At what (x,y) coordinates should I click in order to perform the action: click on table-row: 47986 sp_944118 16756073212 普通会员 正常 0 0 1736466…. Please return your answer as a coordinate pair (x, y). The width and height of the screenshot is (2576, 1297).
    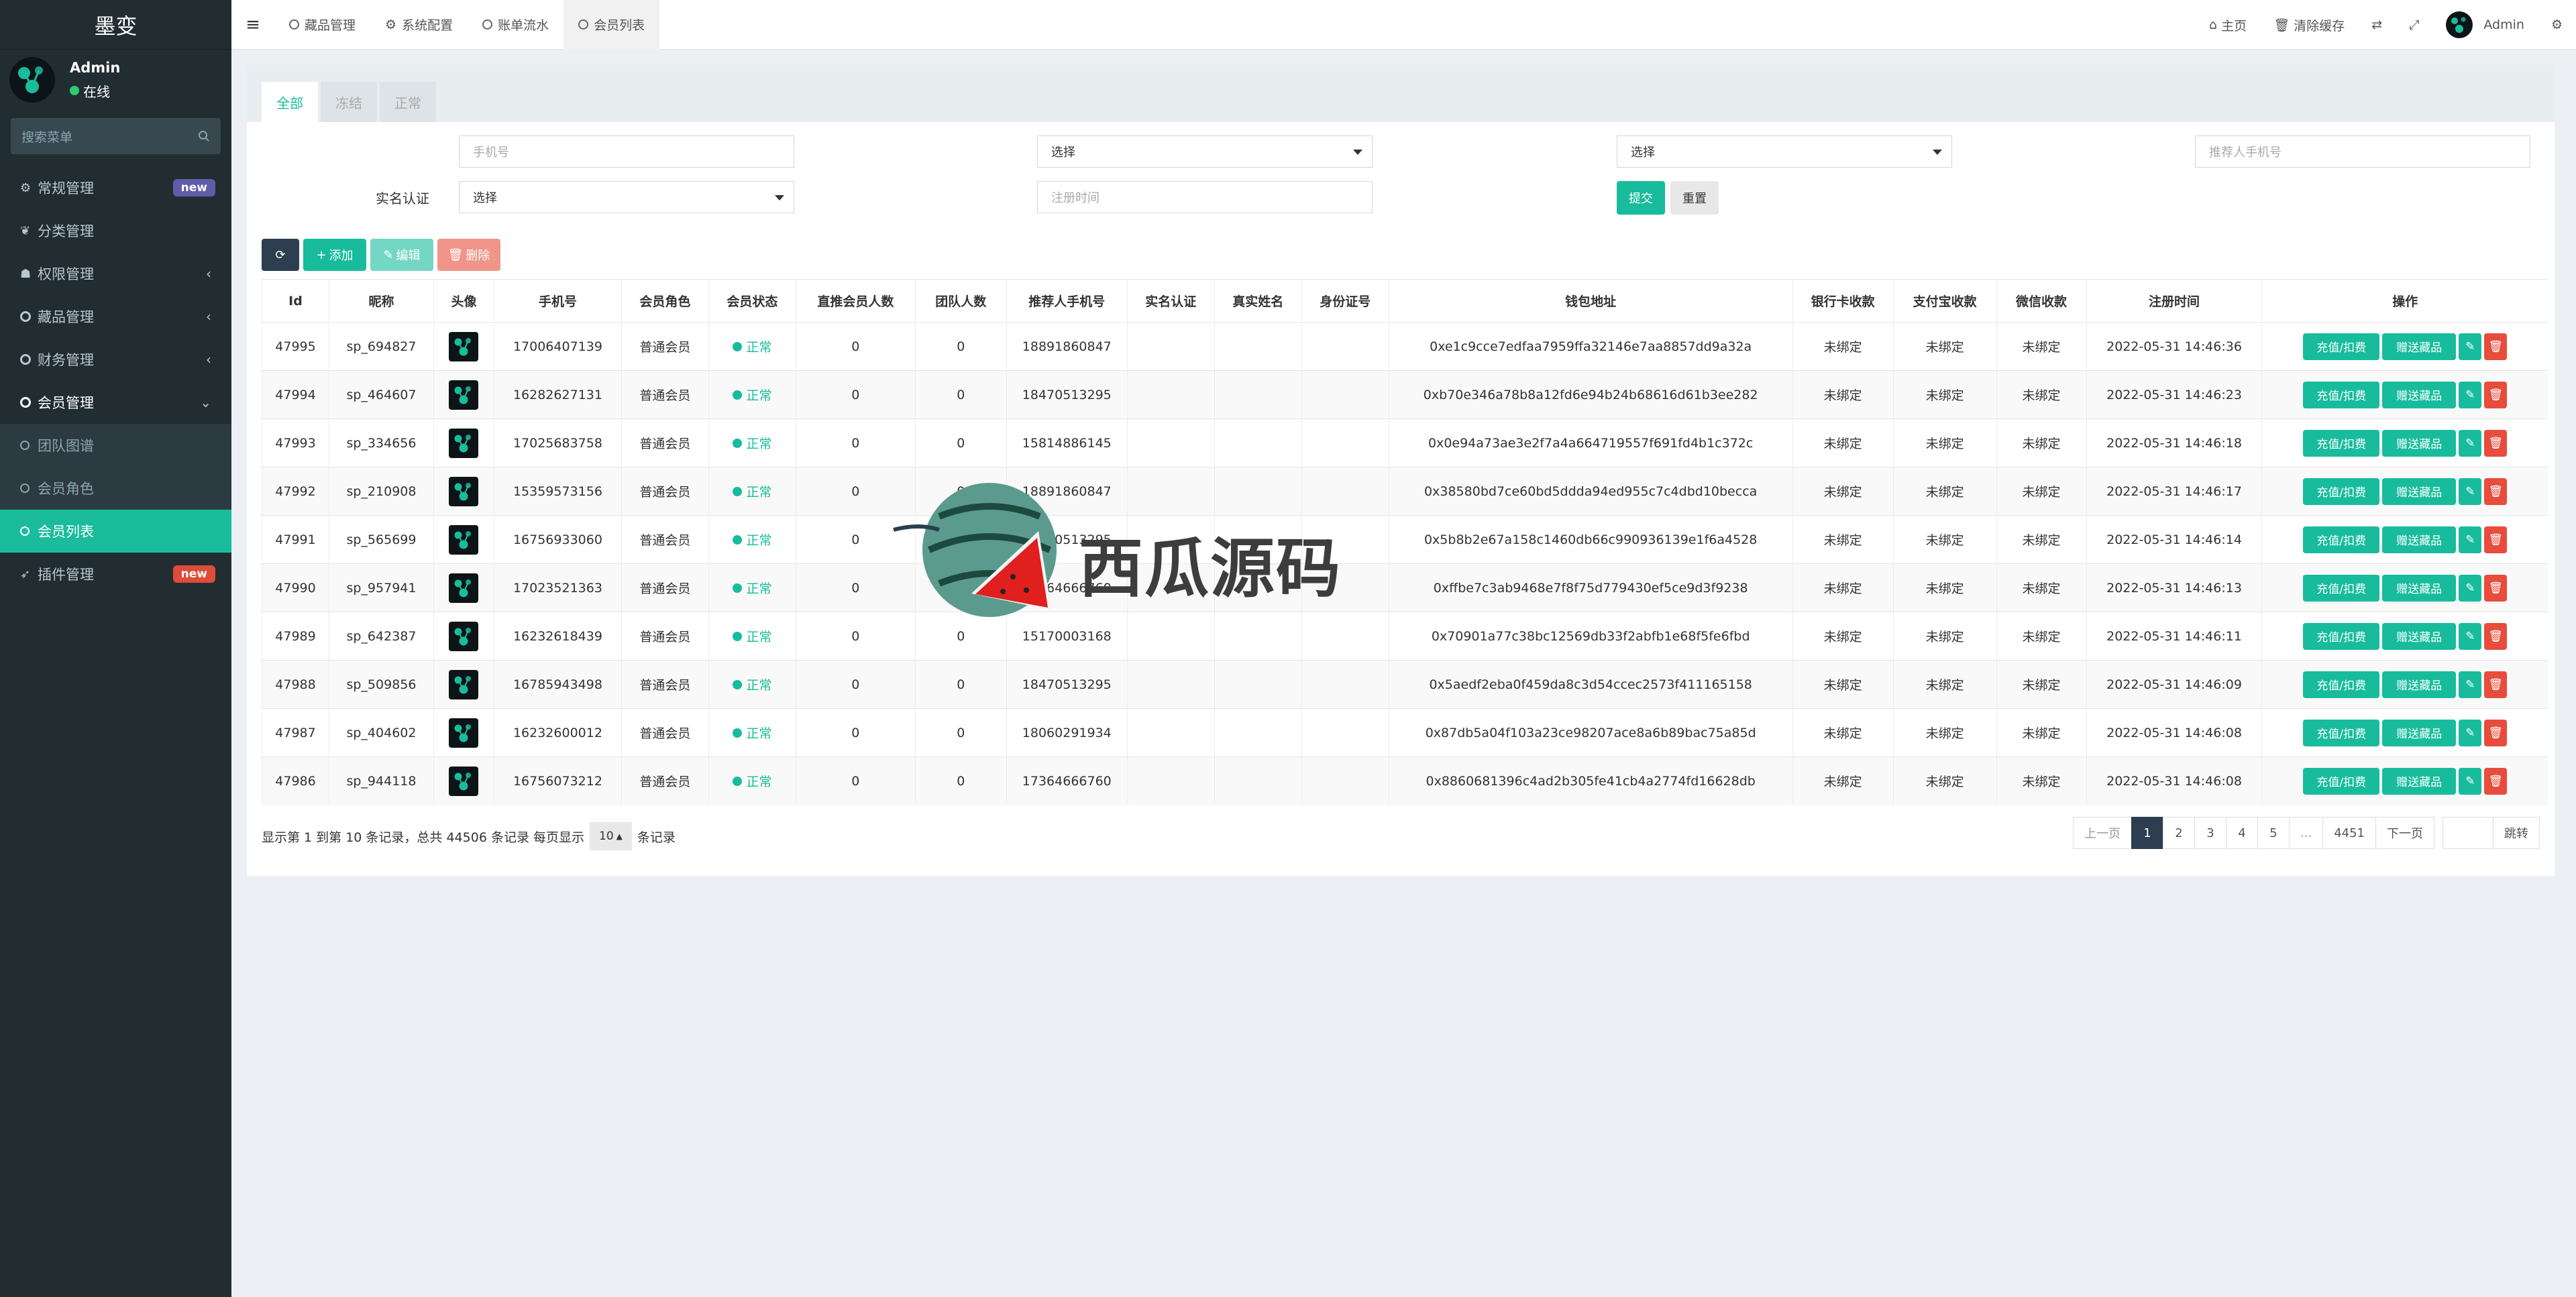
    Looking at the image, I should click on (1405, 780).